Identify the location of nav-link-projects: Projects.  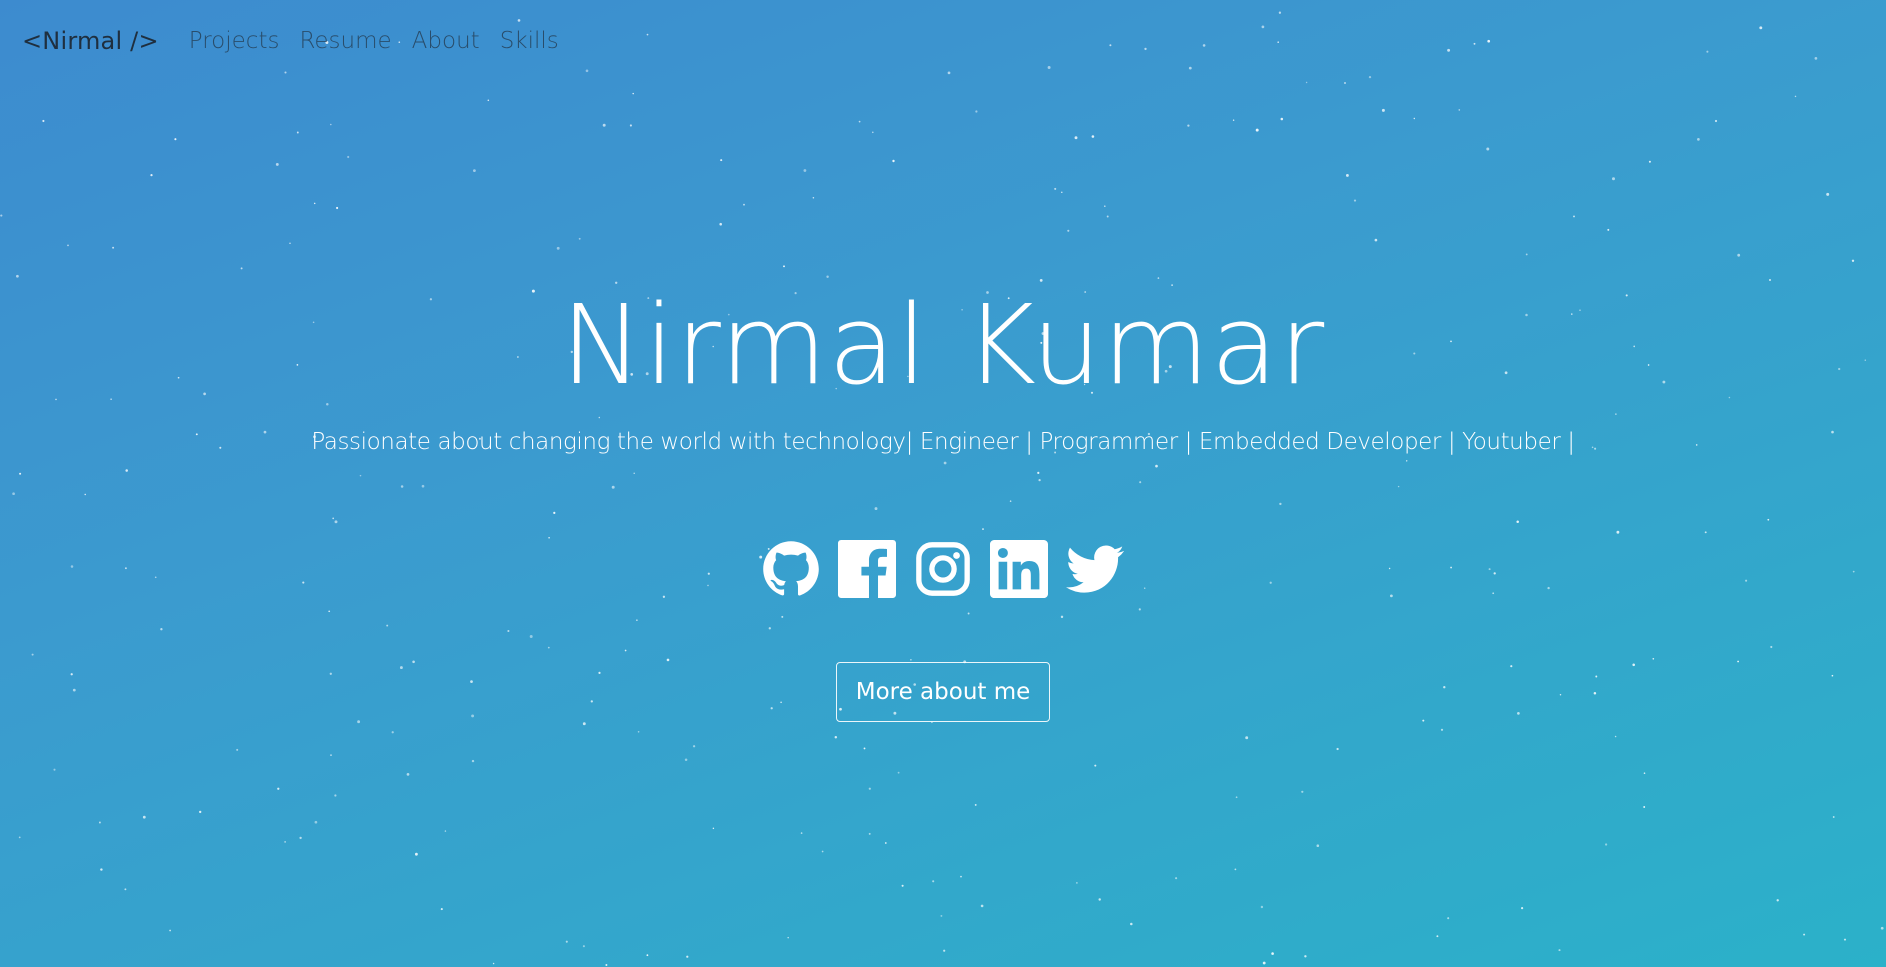
(234, 41).